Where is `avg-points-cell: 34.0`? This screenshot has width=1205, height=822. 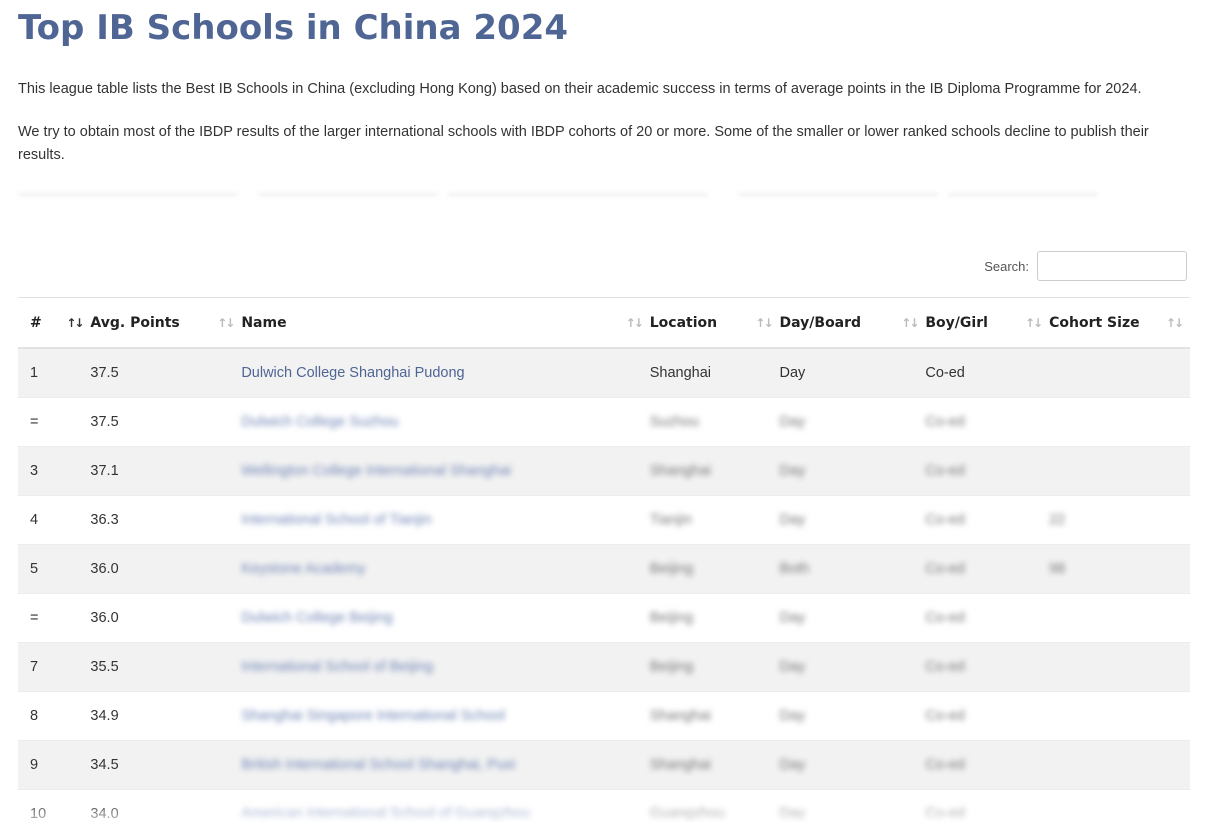 avg-points-cell: 34.0 is located at coordinates (166, 805).